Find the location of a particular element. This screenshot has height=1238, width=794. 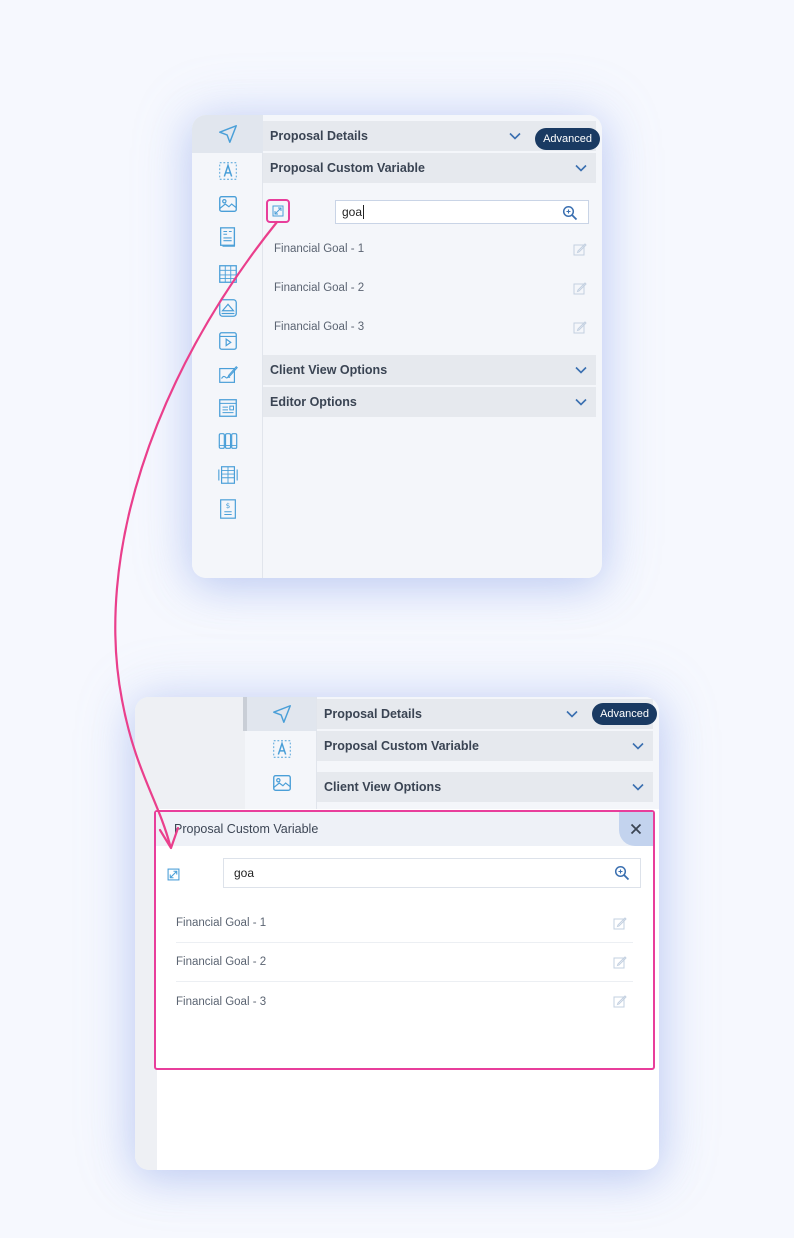

variable-item: Financial Goal - 1 is located at coordinates (319, 249).